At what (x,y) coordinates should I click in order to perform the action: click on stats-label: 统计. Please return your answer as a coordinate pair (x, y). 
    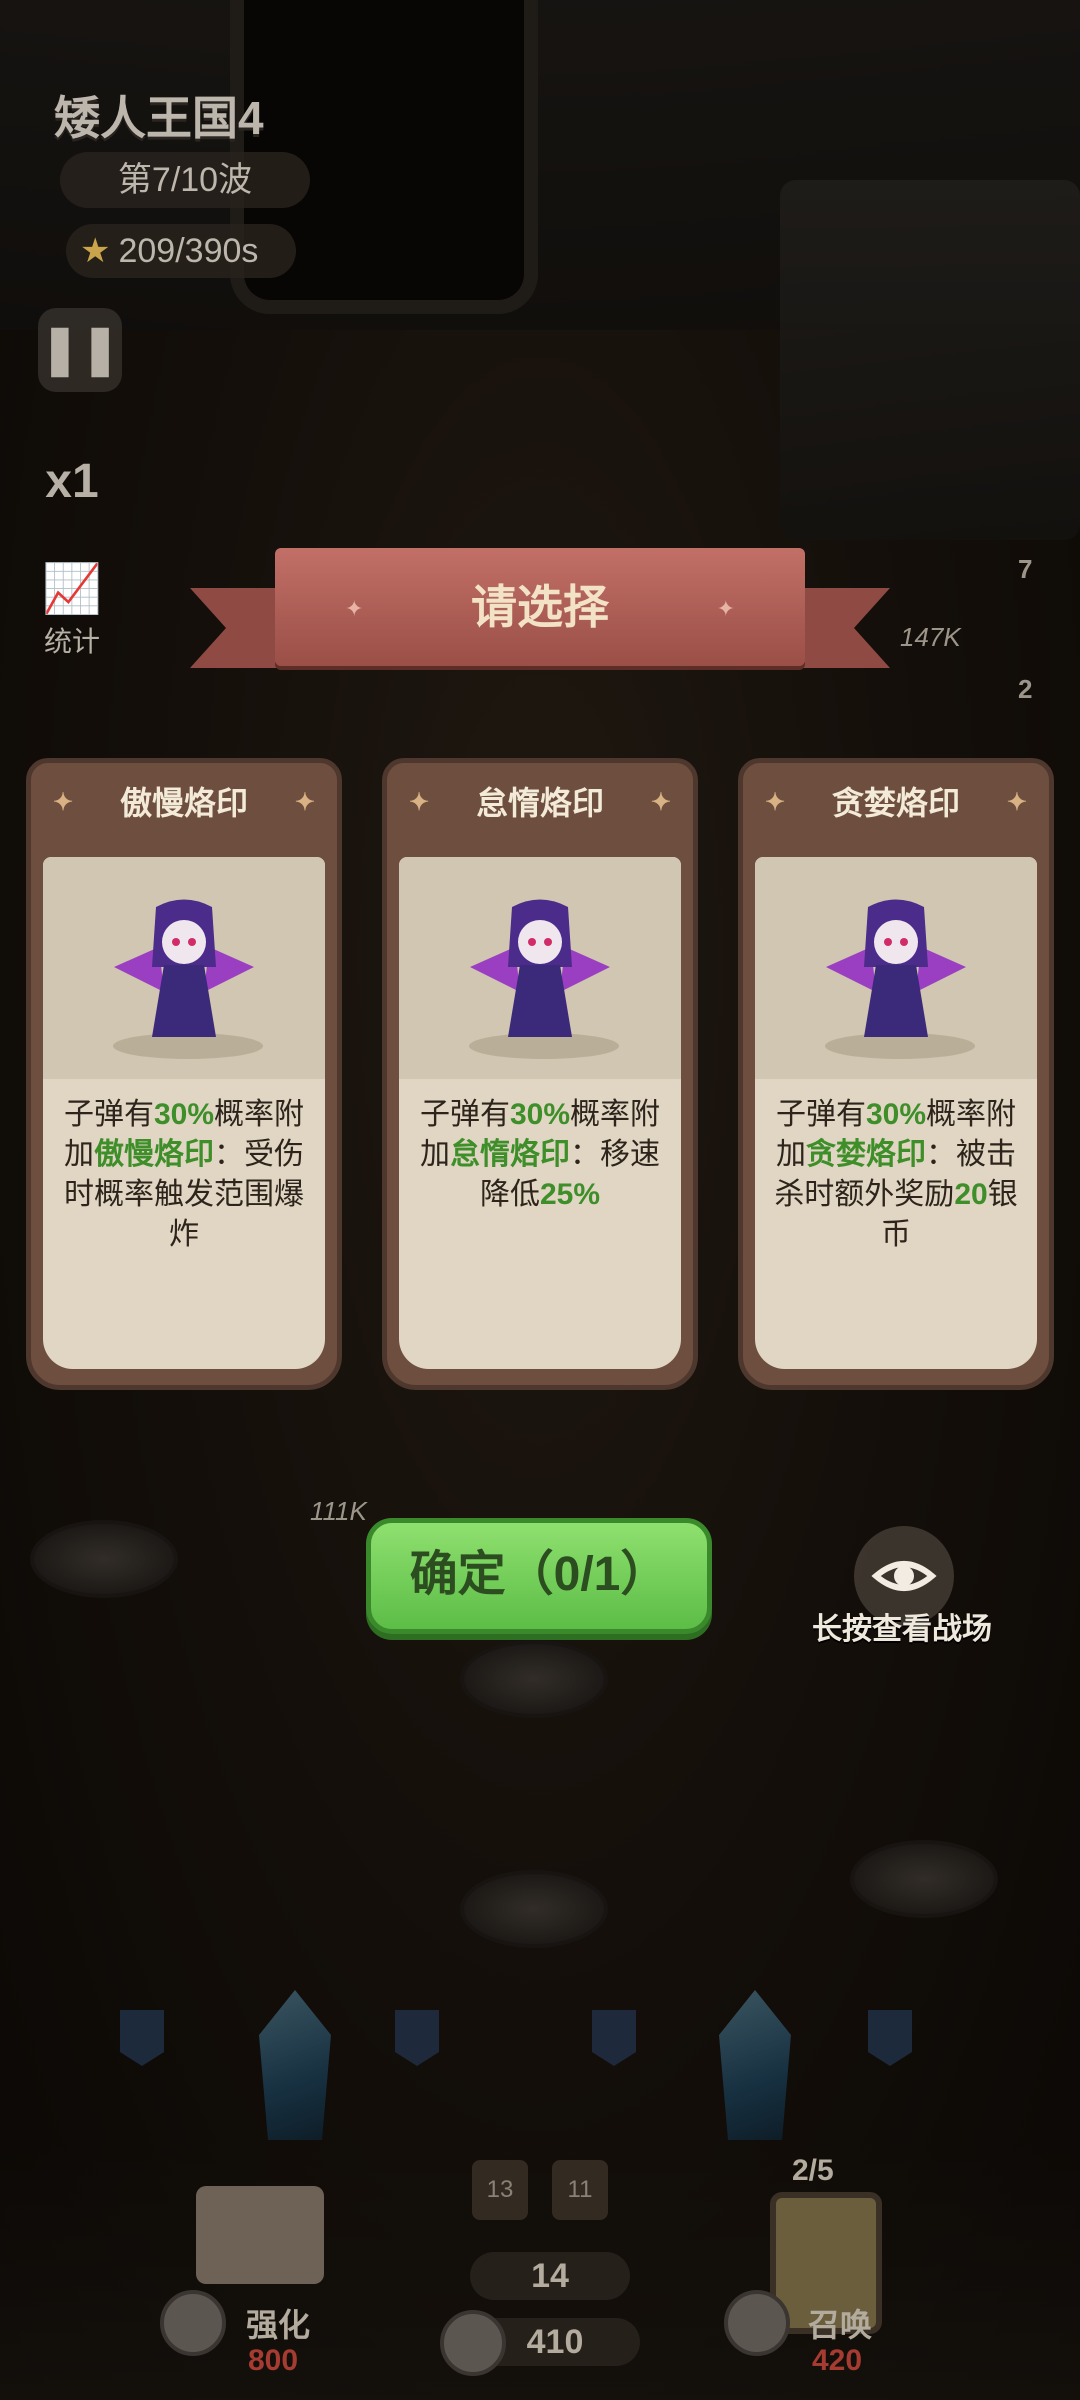
    Looking at the image, I should click on (71, 641).